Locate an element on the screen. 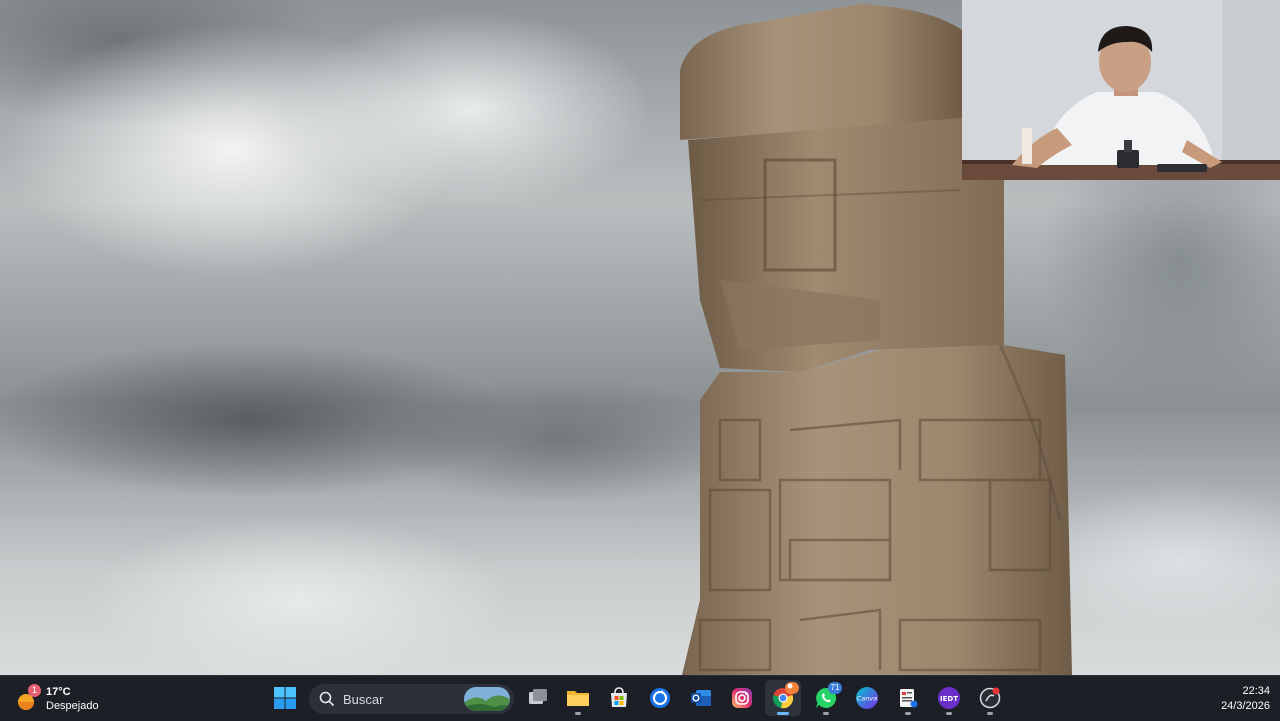 This screenshot has width=1280, height=721. taskbar-blue-app is located at coordinates (660, 698).